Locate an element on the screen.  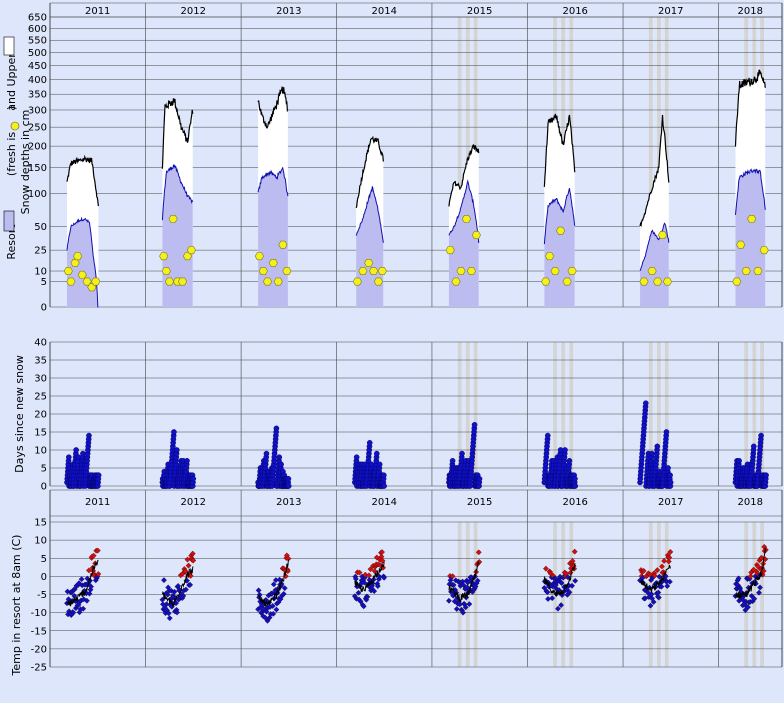
year-label-top-2011: 2011 is located at coordinates (97, 11).